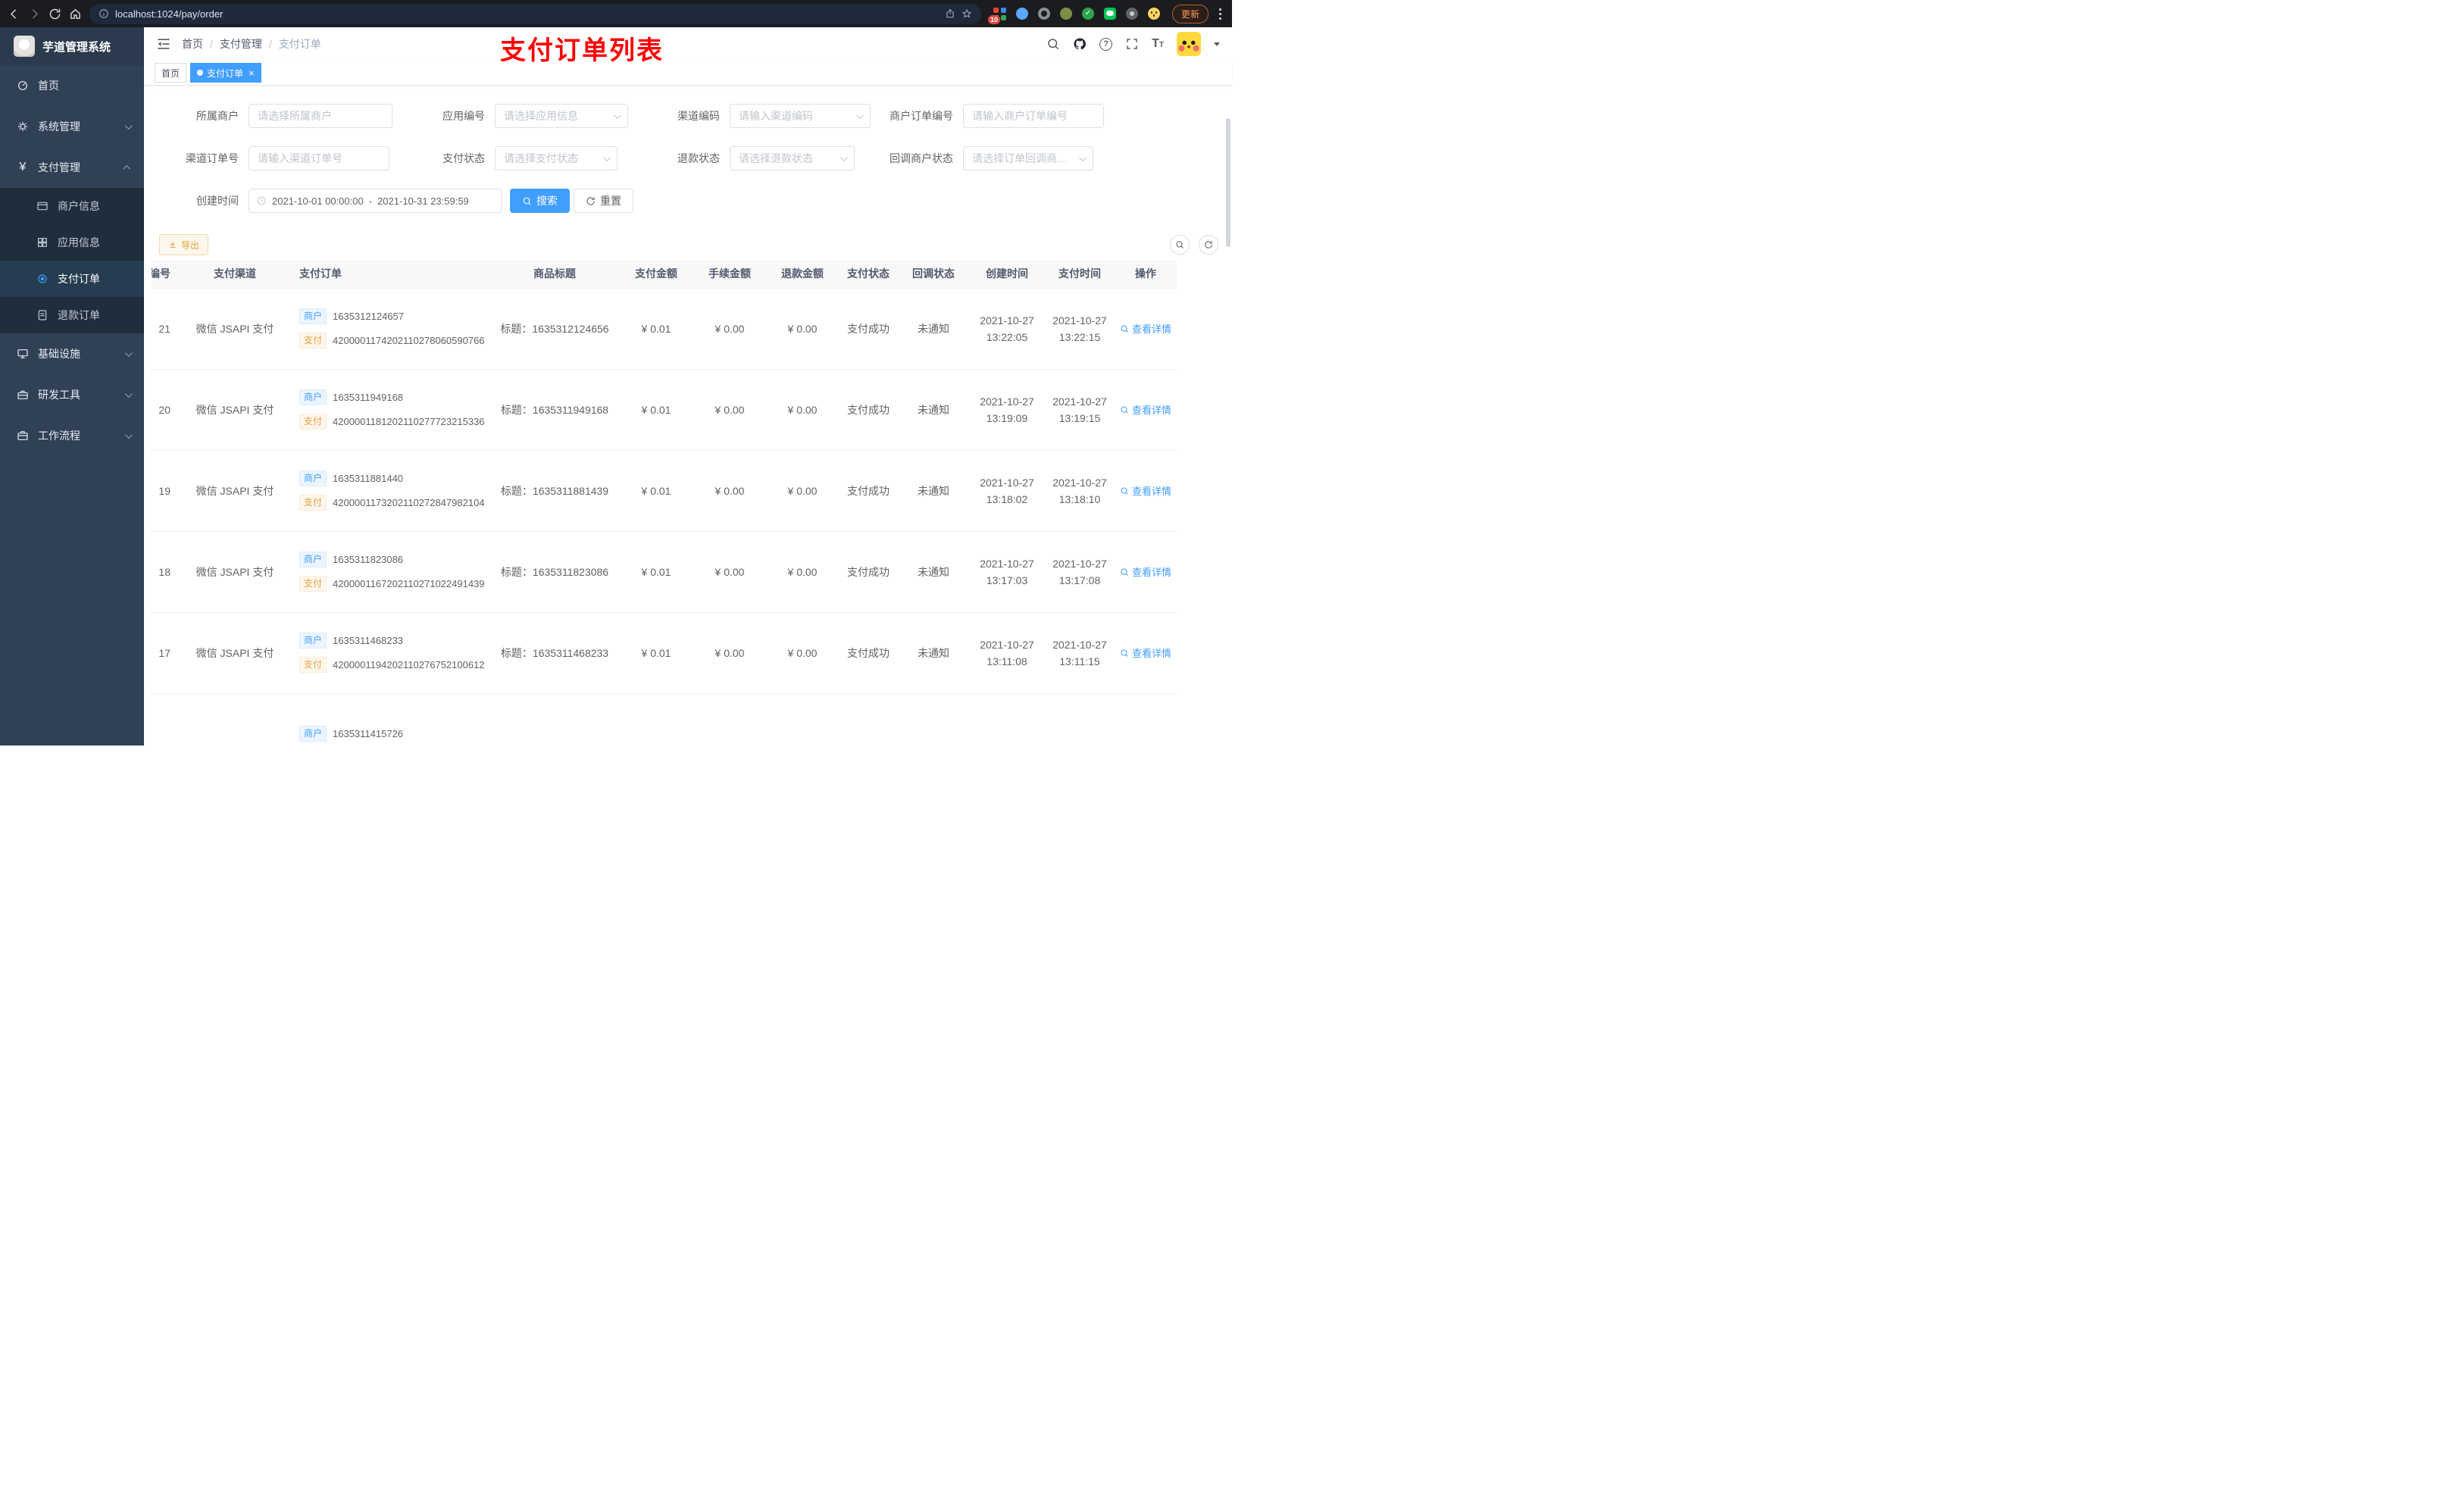  What do you see at coordinates (76, 47) in the screenshot?
I see `app-title: 芋道管理系统` at bounding box center [76, 47].